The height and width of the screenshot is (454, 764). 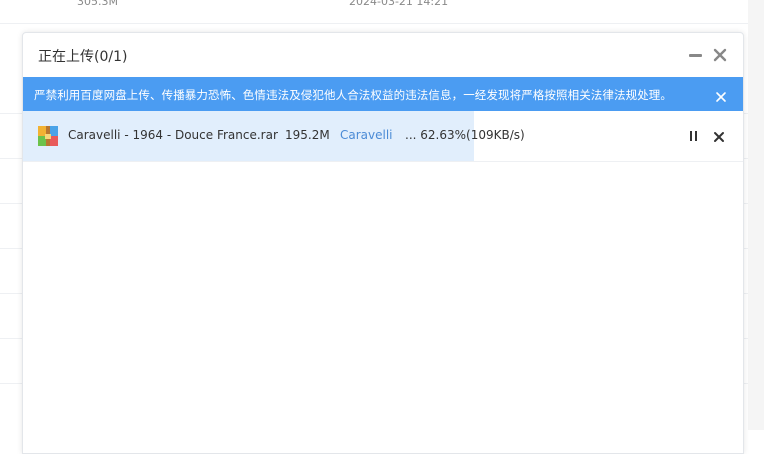 I want to click on row-divider, so click(x=374, y=23).